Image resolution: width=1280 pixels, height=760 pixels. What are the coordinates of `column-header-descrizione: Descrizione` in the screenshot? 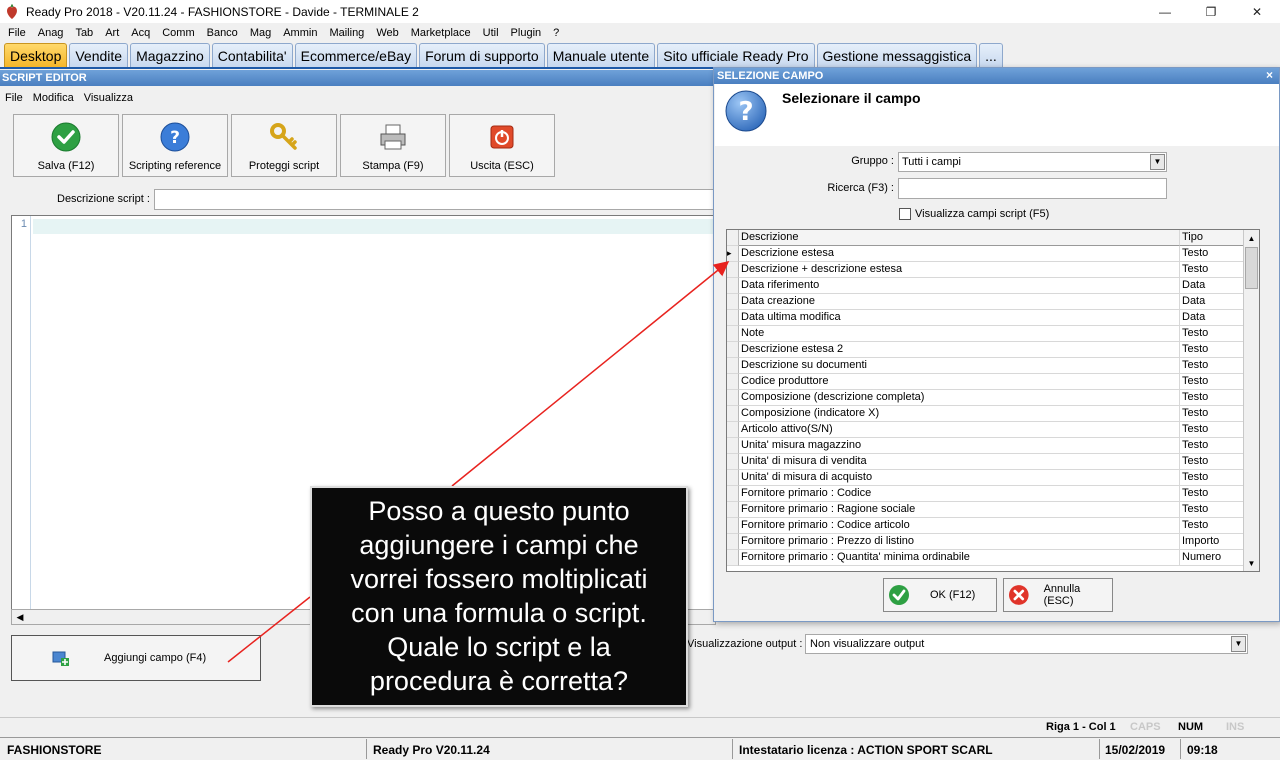 It's located at (959, 238).